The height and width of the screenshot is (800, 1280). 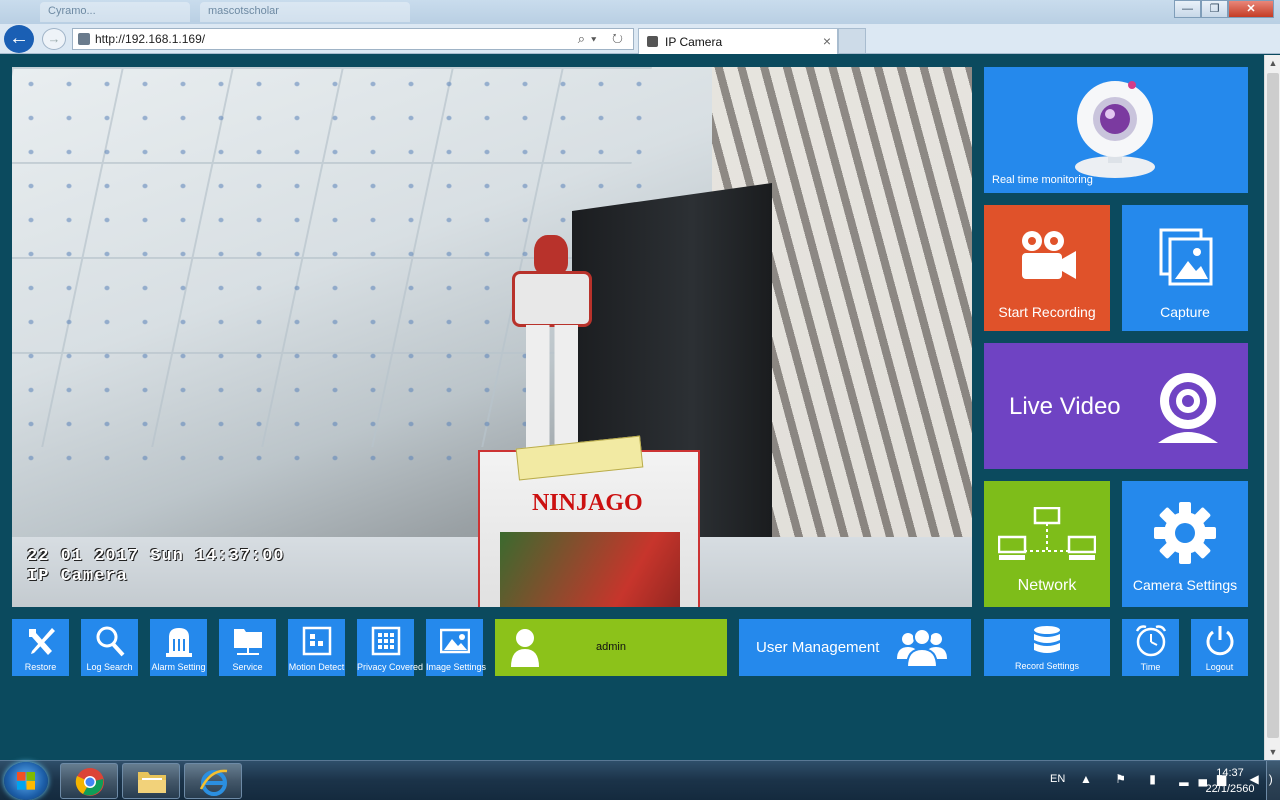 I want to click on user-management-tile: User Management, so click(x=855, y=647).